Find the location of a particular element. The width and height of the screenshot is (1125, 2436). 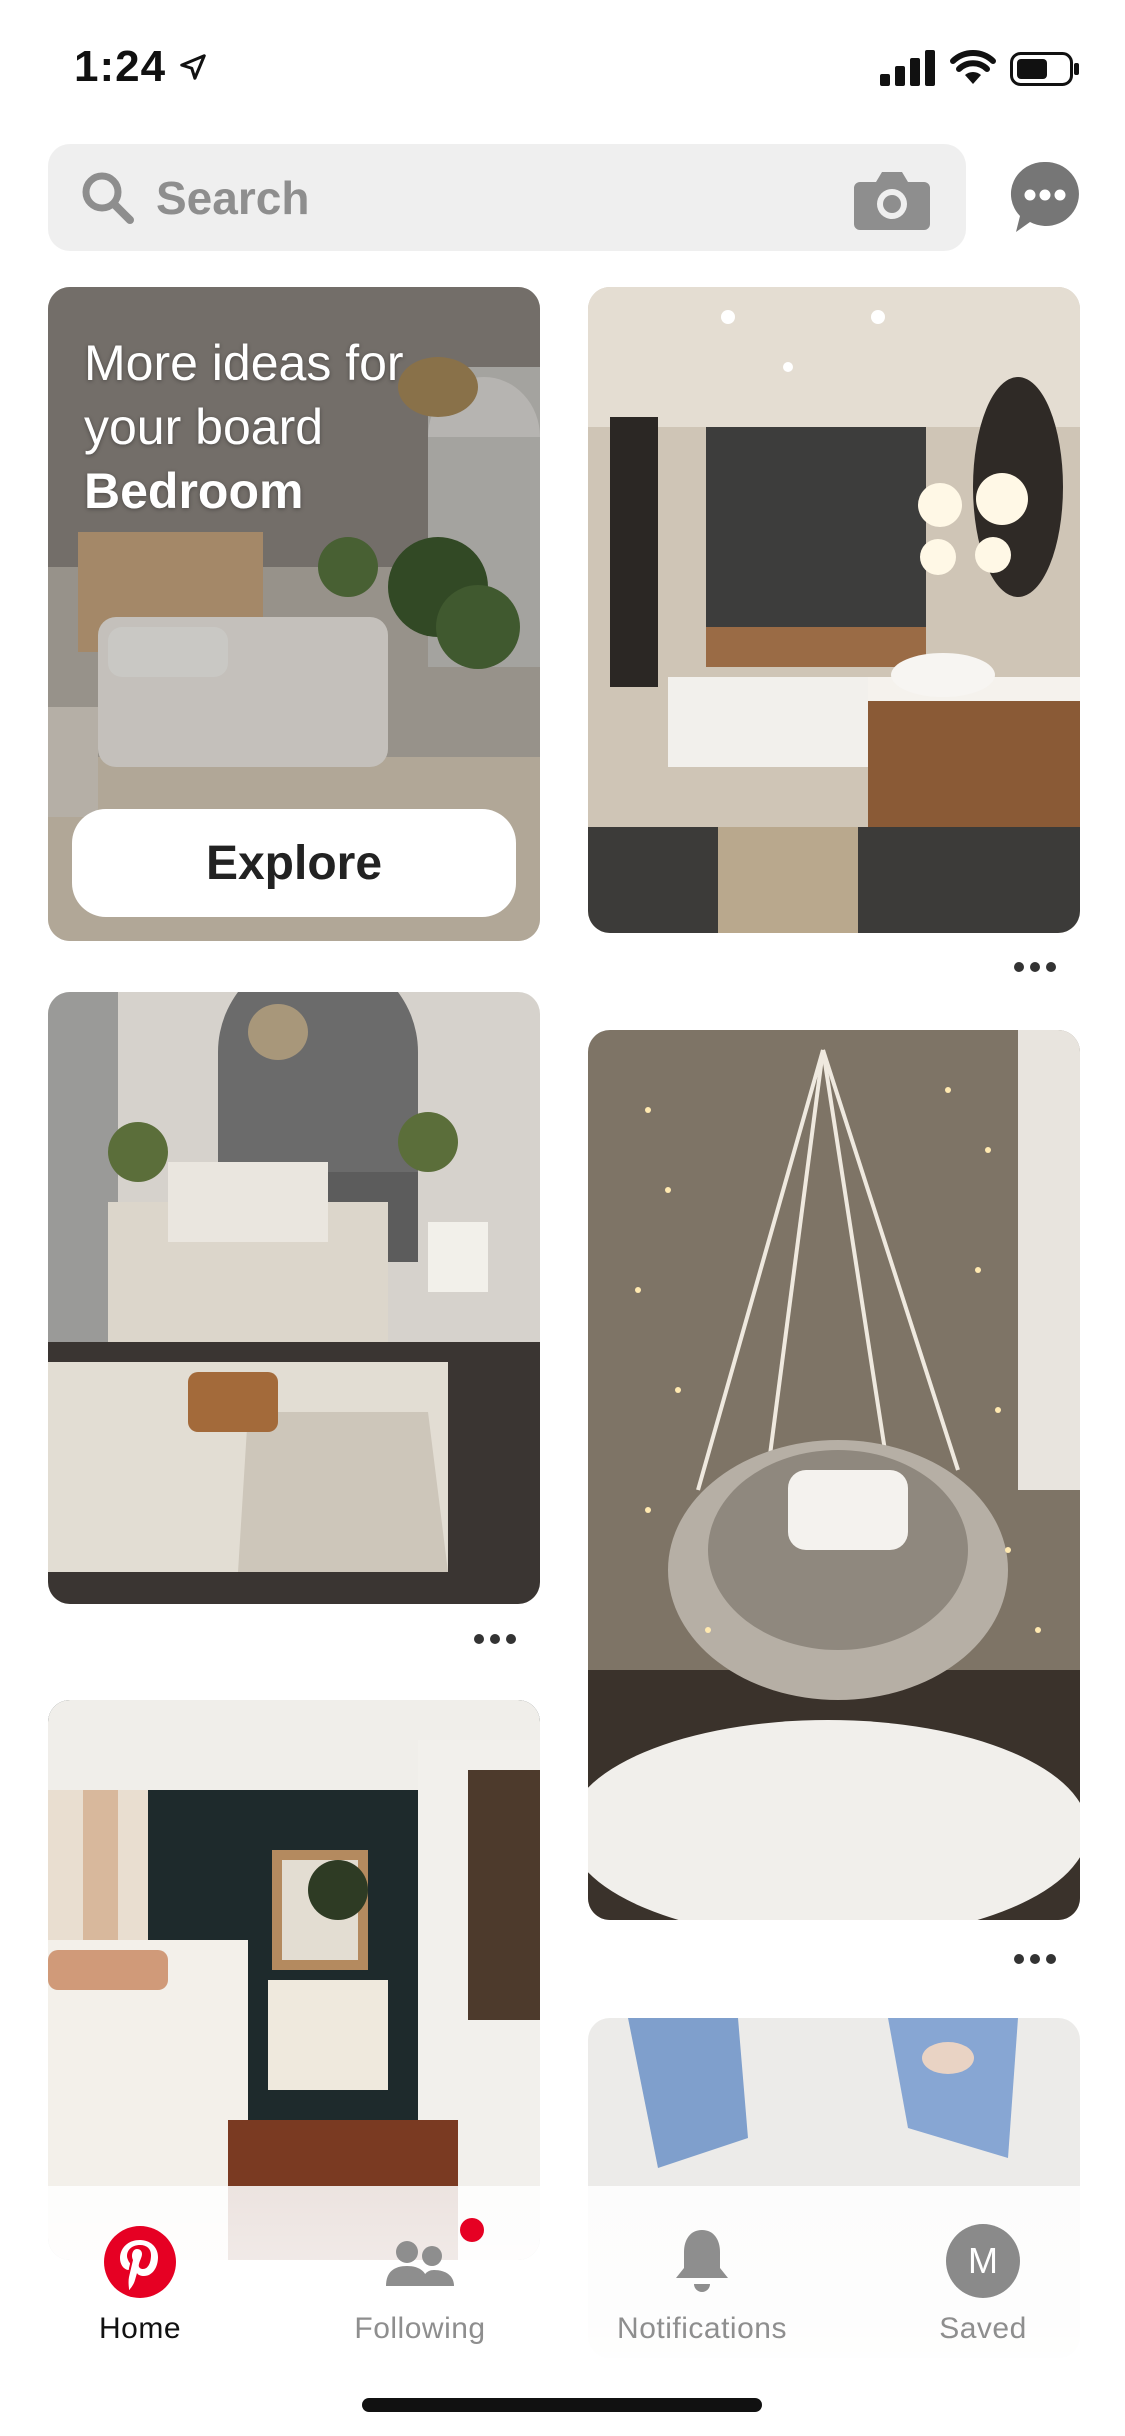

boho-bedroom-pin-image is located at coordinates (294, 1298).